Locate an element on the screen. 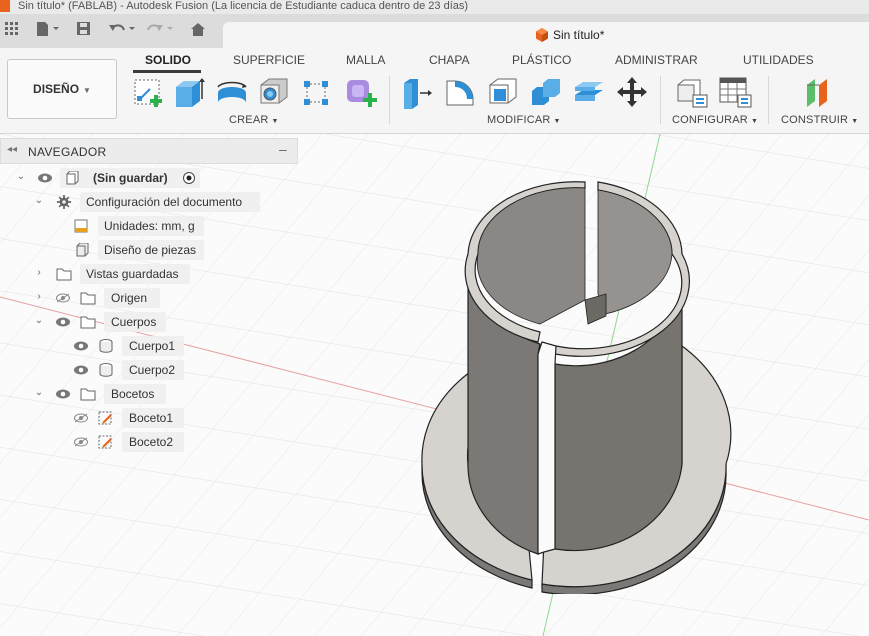 This screenshot has height=636, width=869. save-icon is located at coordinates (84, 32).